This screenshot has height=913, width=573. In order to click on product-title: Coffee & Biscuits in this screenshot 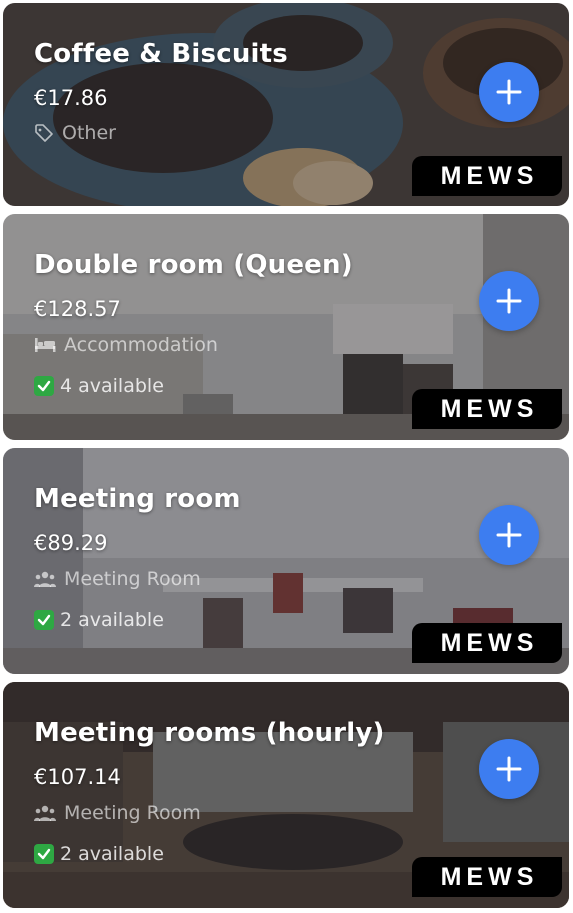, I will do `click(161, 54)`.